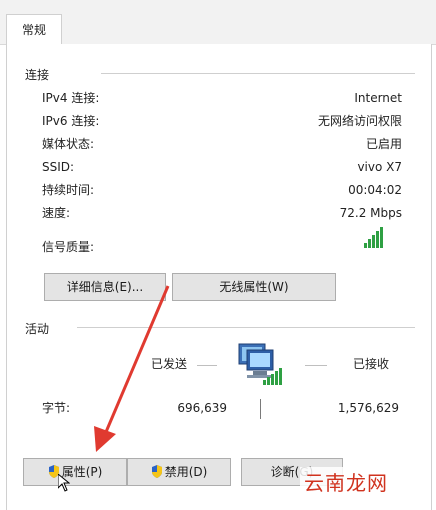  What do you see at coordinates (64, 483) in the screenshot?
I see `mouse-cursor-icon` at bounding box center [64, 483].